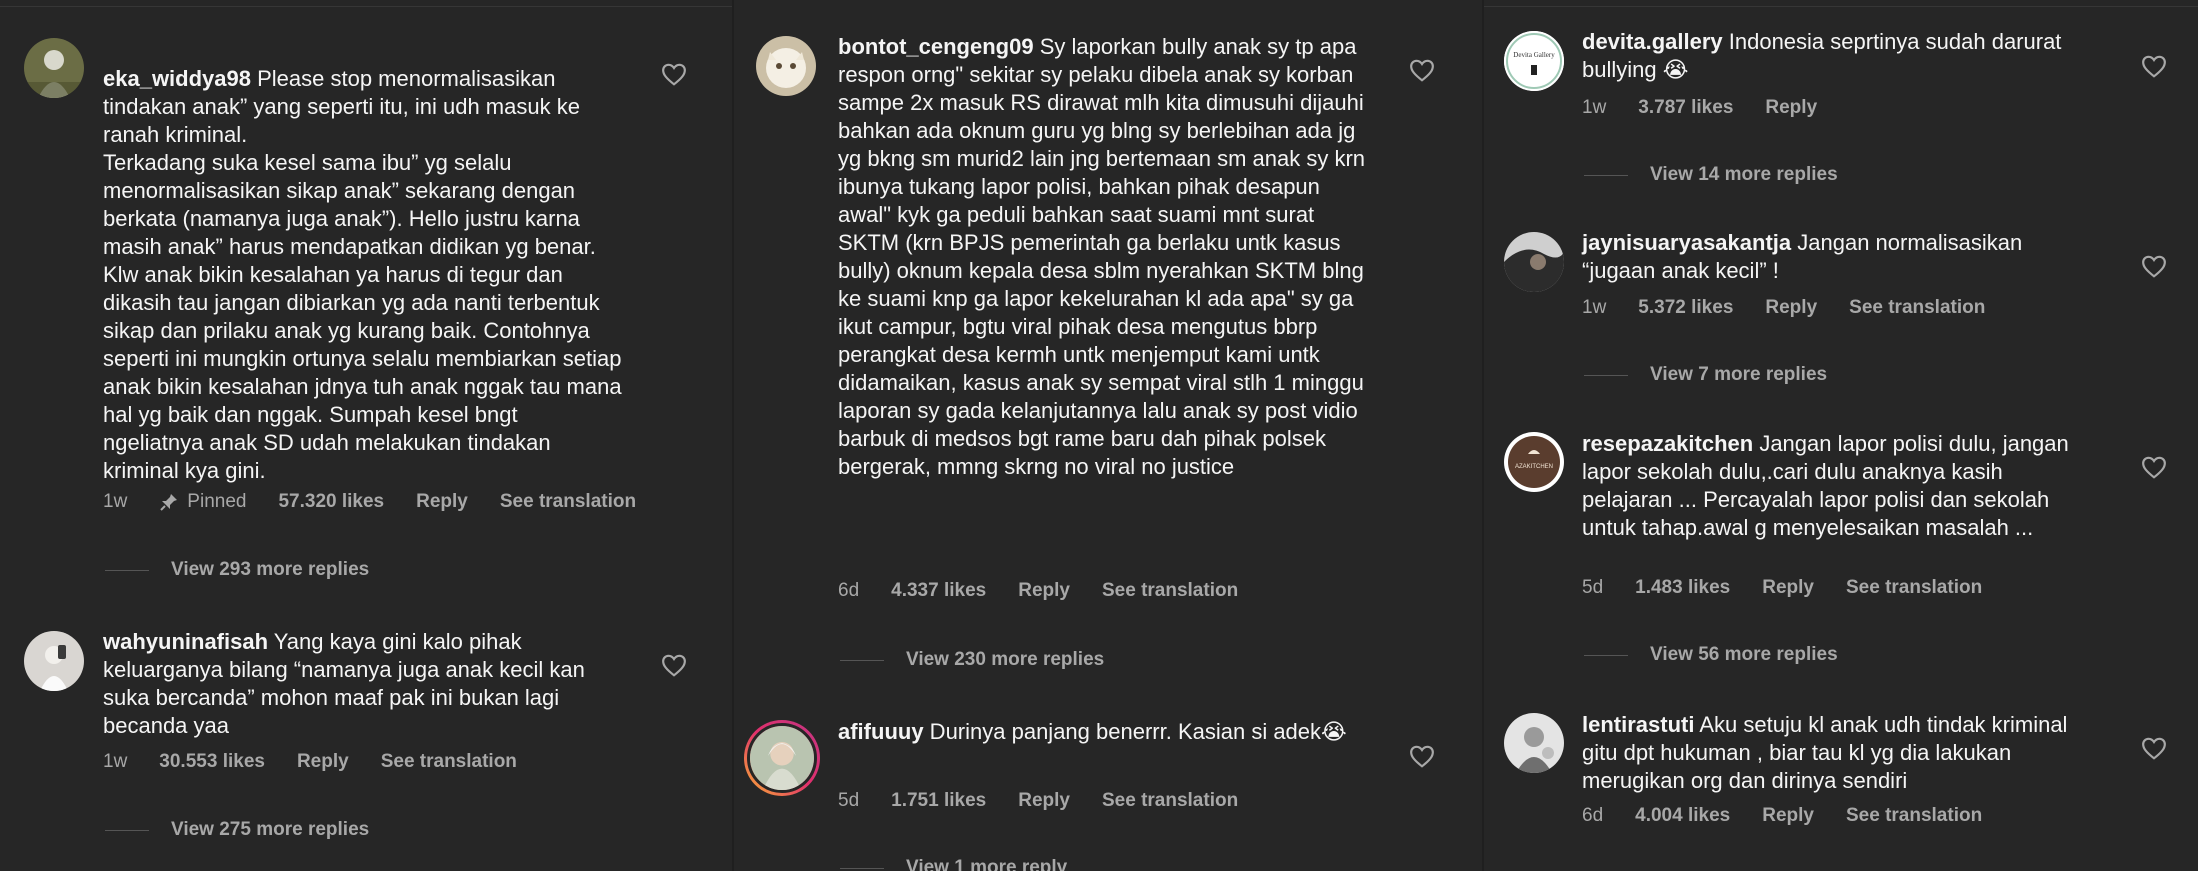 The image size is (2198, 871). I want to click on comment-text: Durinya panjang benerrr. Kasian si adek😭, so click(1135, 731).